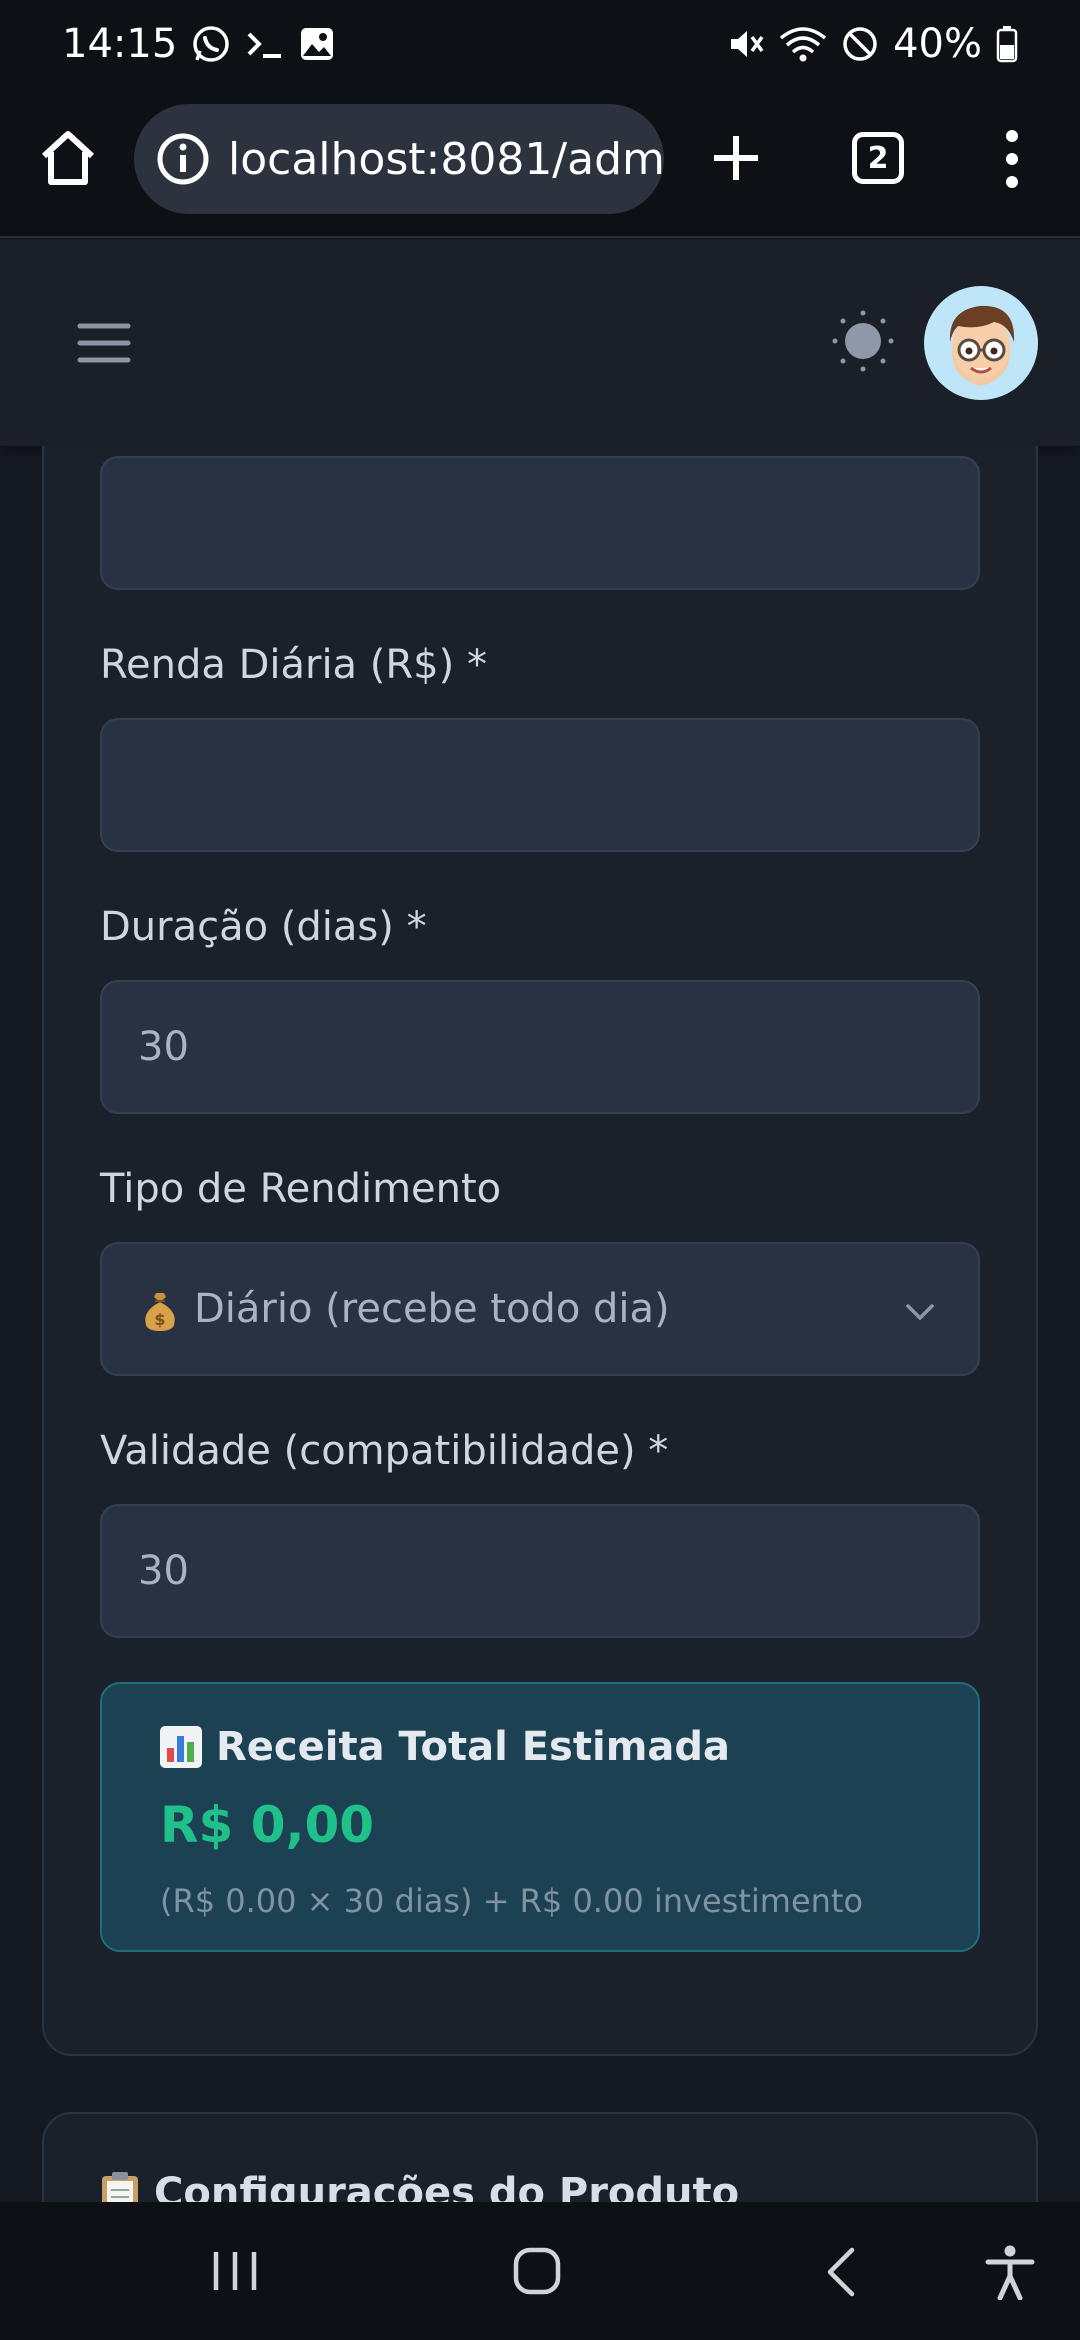 This screenshot has height=2340, width=1080. Describe the element at coordinates (860, 44) in the screenshot. I see `do-not-disturb-icon` at that location.